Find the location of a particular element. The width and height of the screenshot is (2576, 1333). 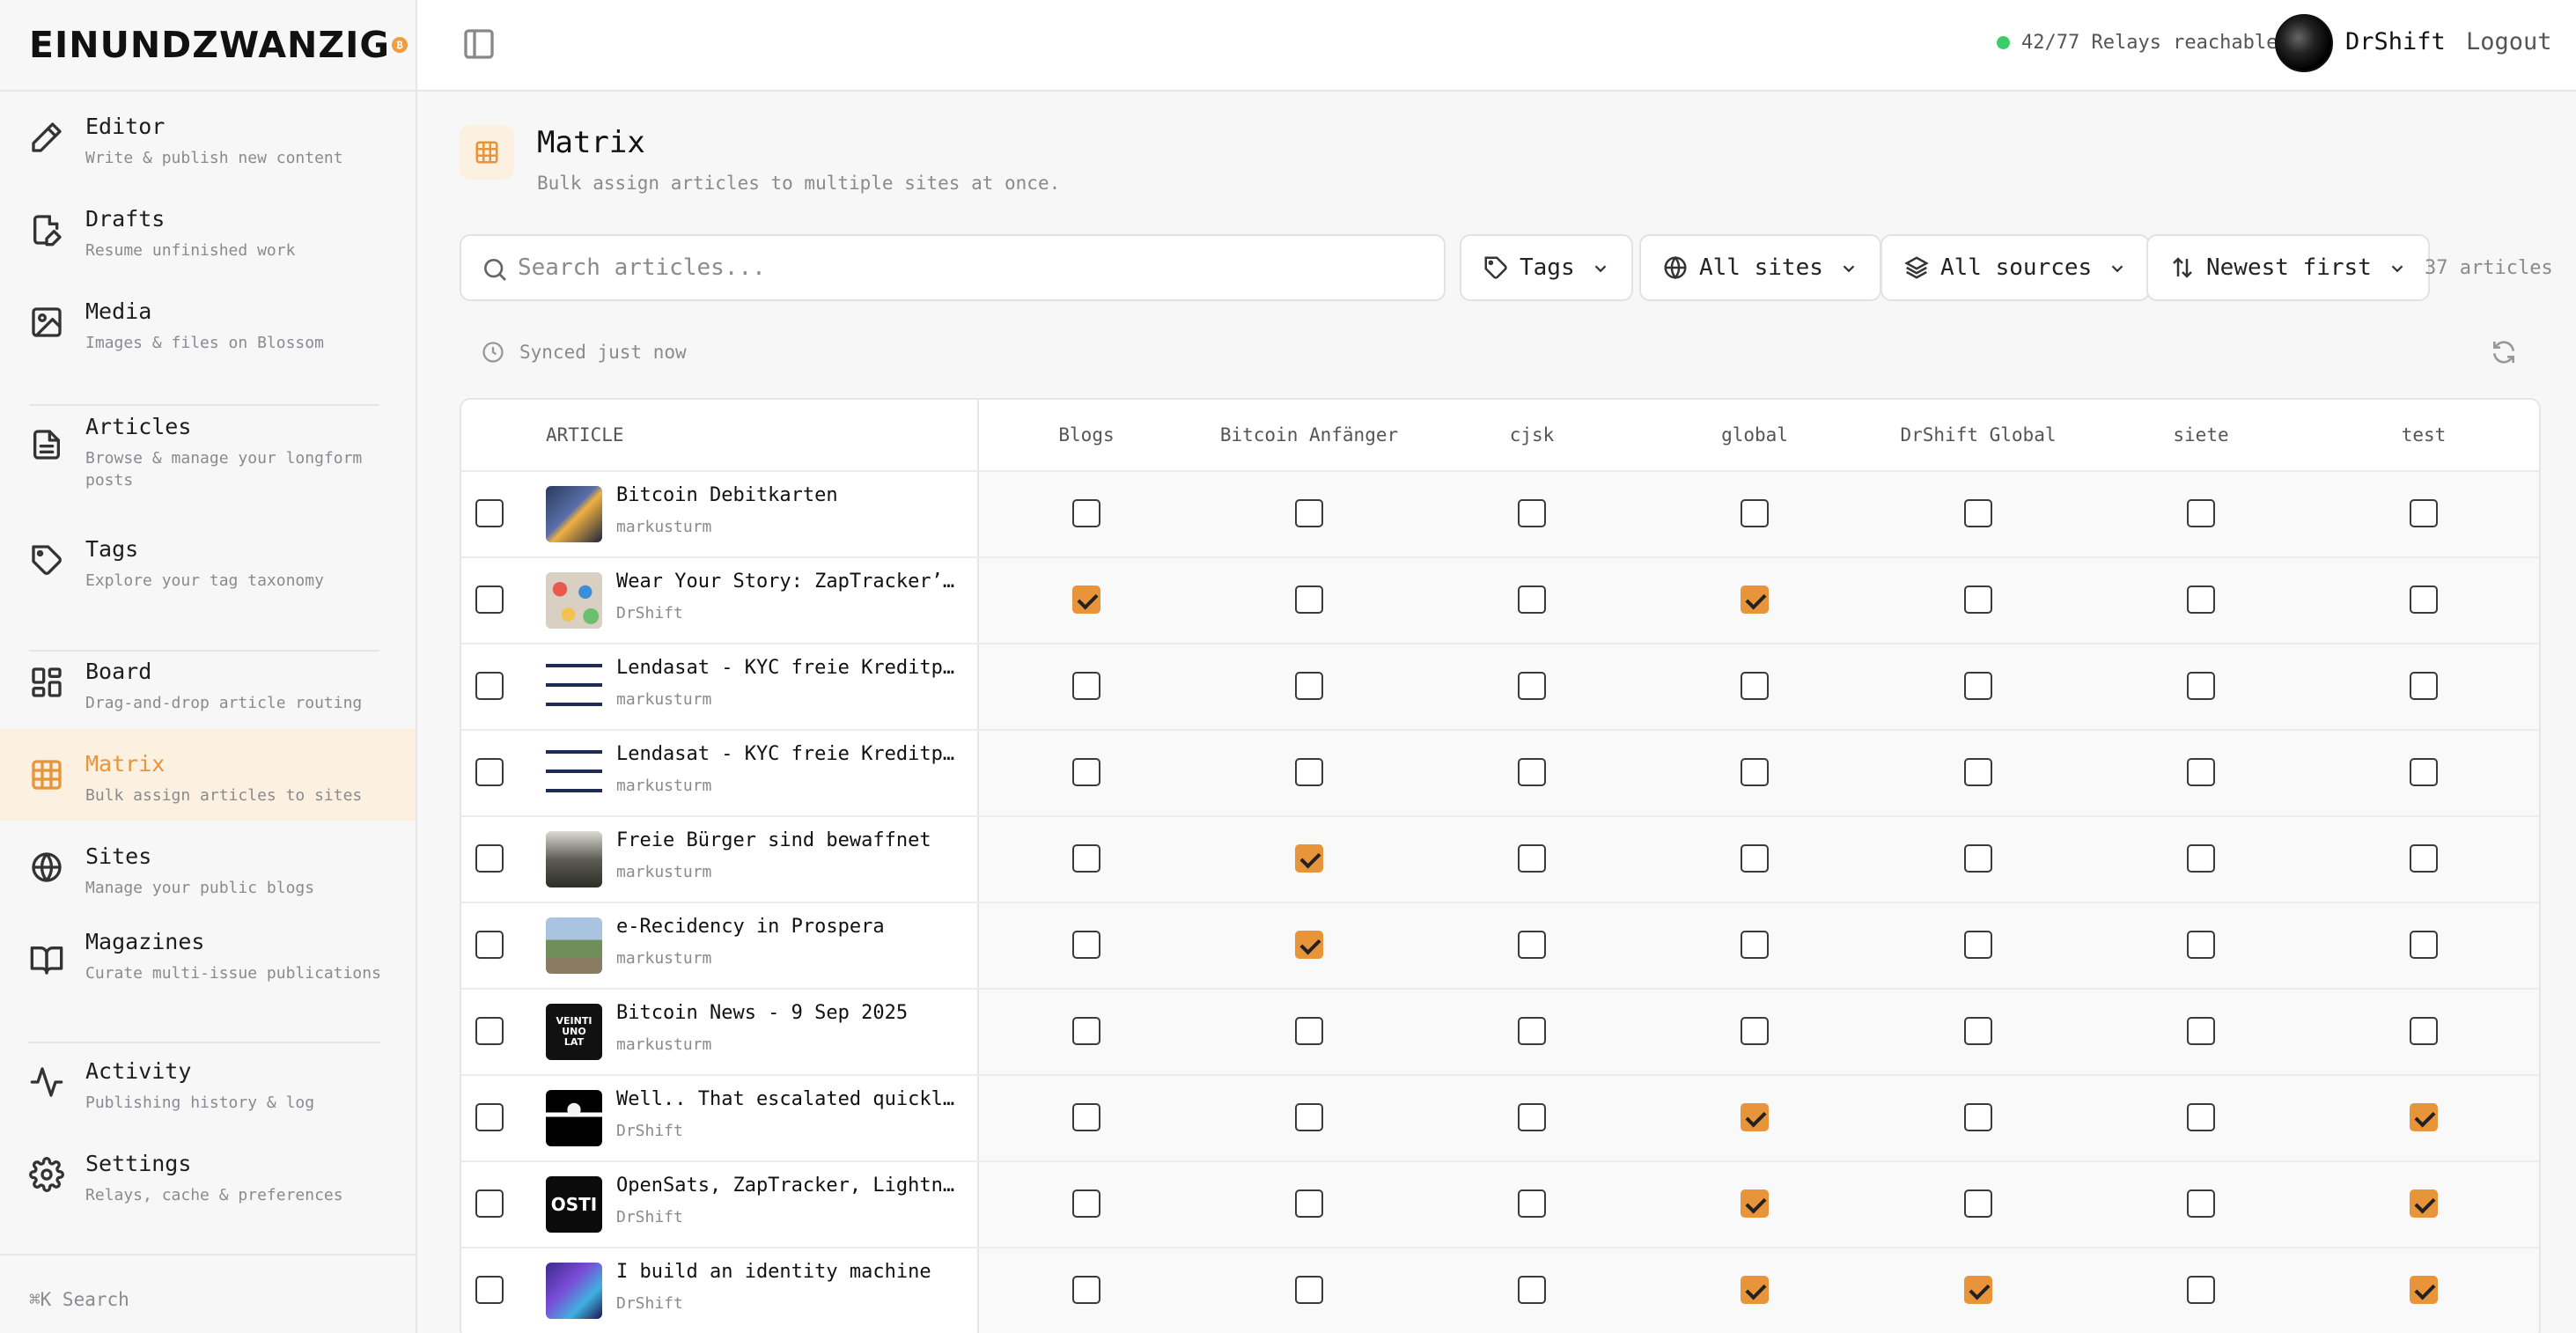

article-title: Bitcoin News - 9 Sep 2025 is located at coordinates (762, 1013).